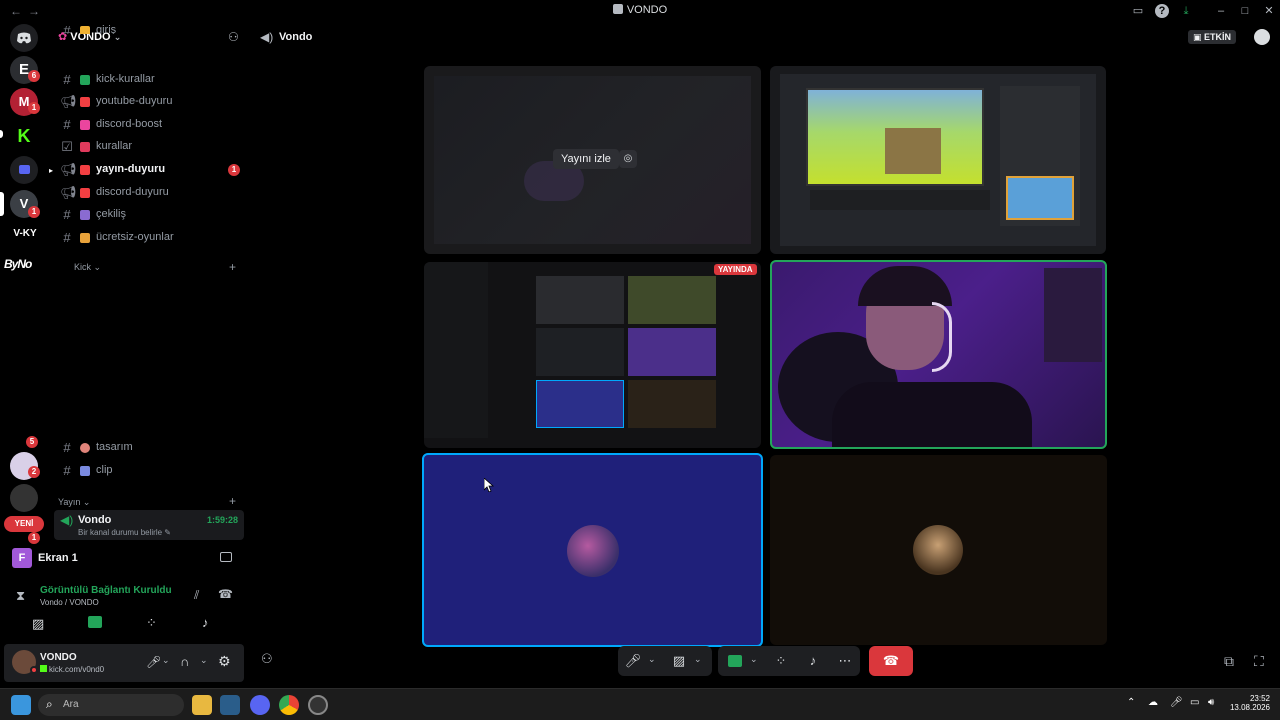  I want to click on channel-item: 📢︎ youtube-duyuru, so click(150, 102).